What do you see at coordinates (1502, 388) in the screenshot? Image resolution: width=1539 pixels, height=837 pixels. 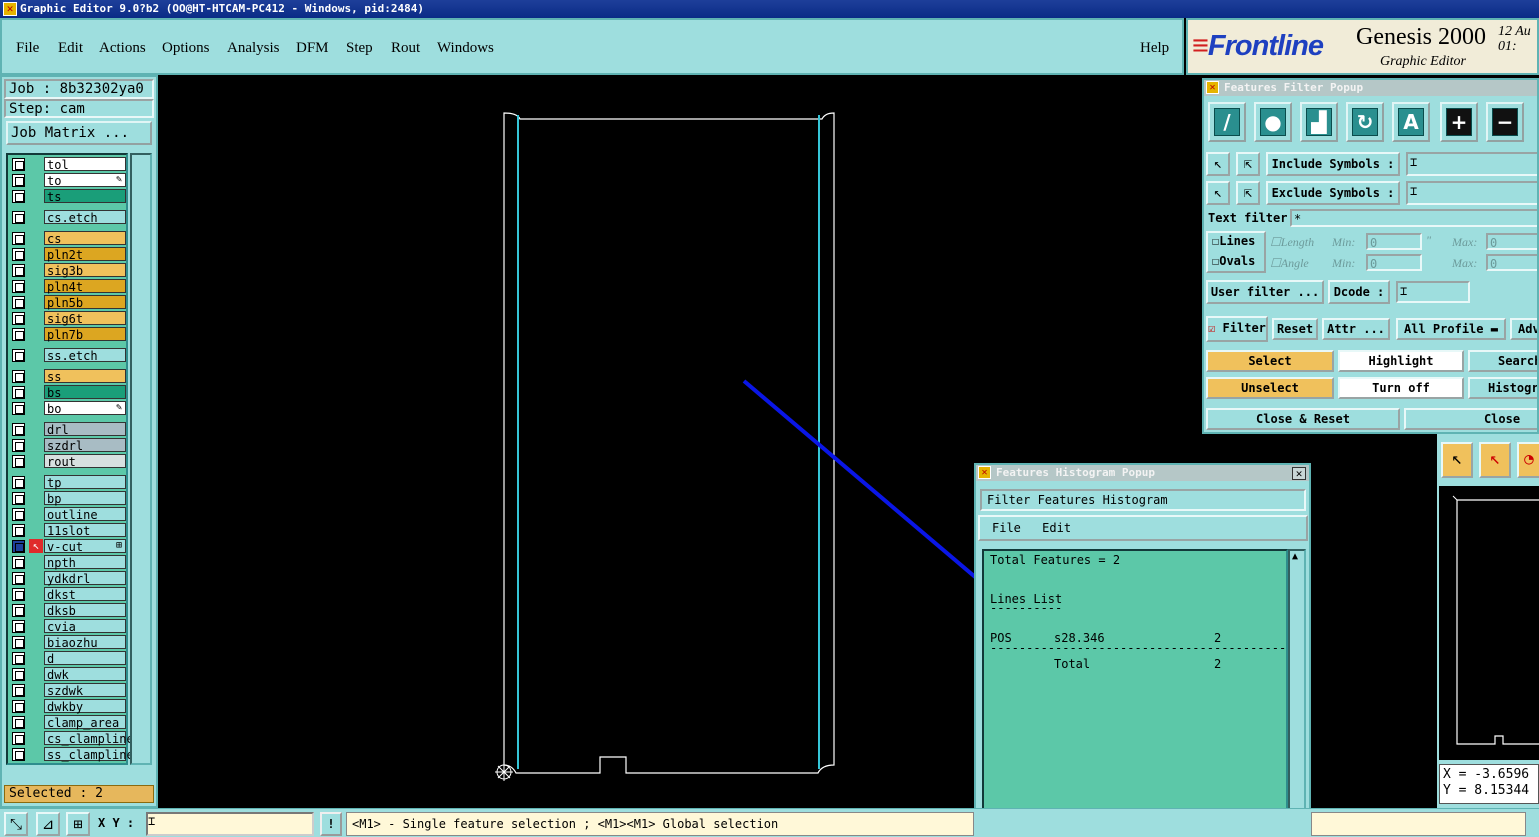 I see `histogram-button: Histogra` at bounding box center [1502, 388].